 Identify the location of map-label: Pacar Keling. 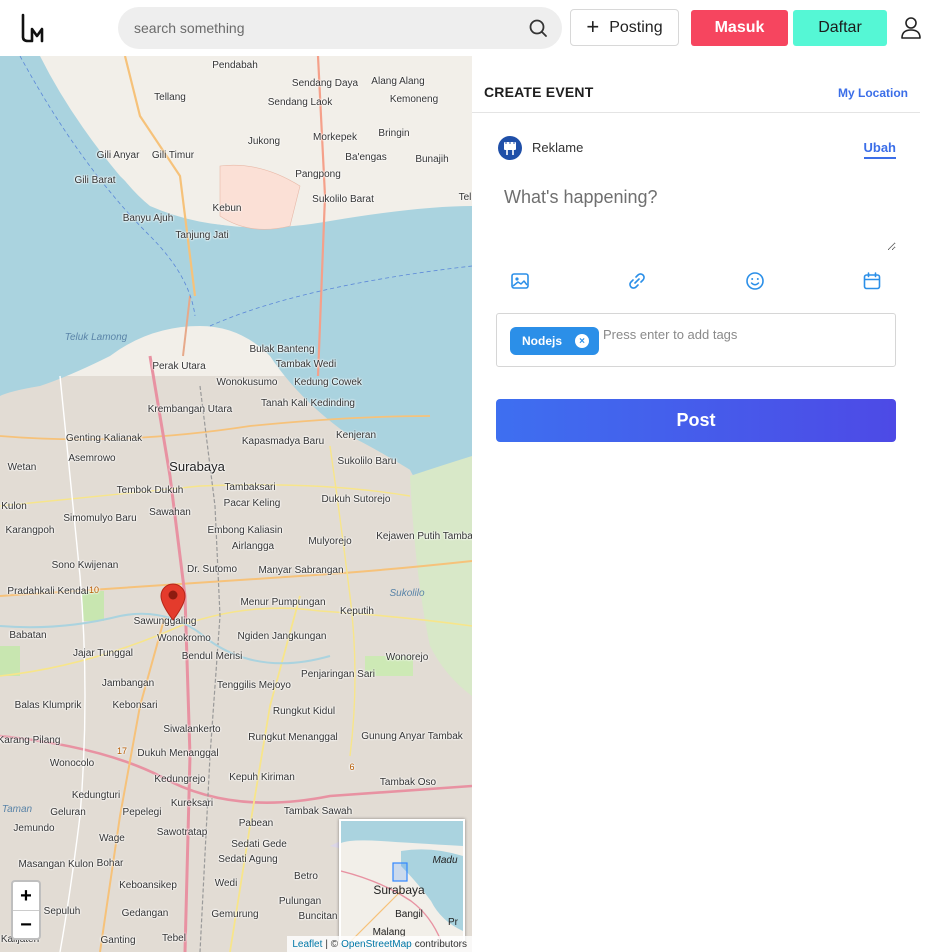
(252, 503).